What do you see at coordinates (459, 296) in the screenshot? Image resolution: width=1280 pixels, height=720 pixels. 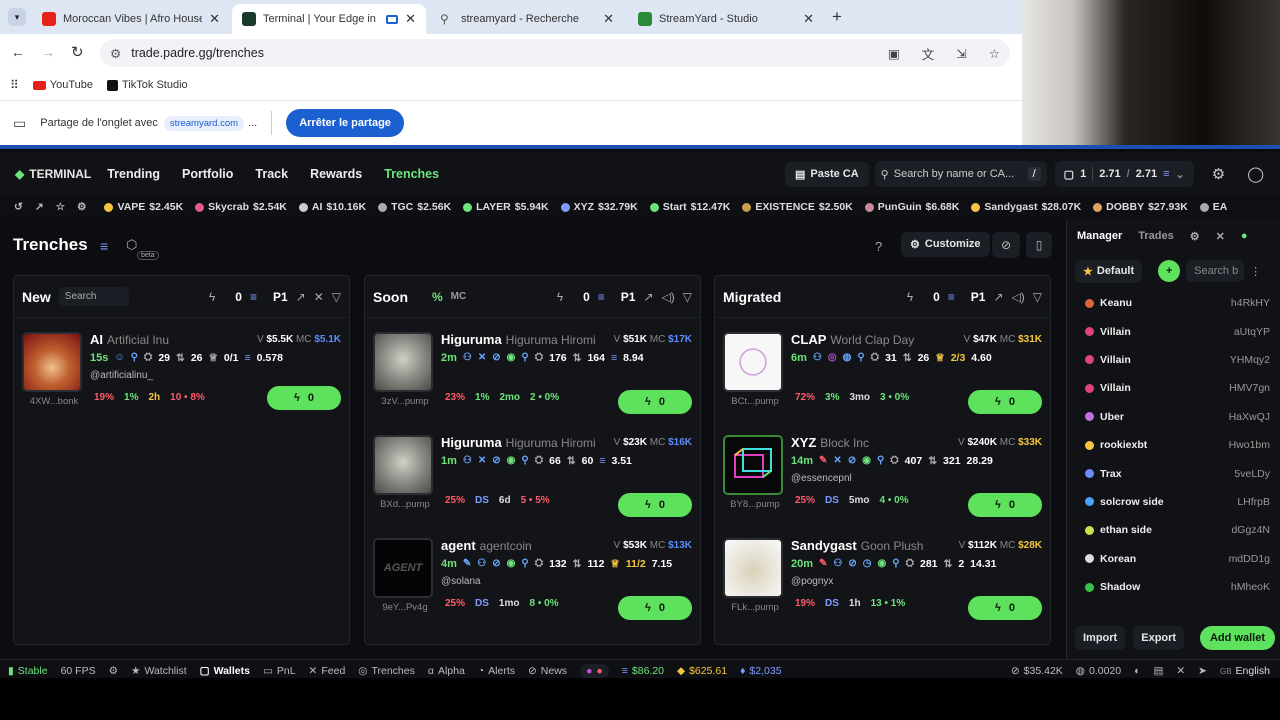 I see `mc-toggle: MC` at bounding box center [459, 296].